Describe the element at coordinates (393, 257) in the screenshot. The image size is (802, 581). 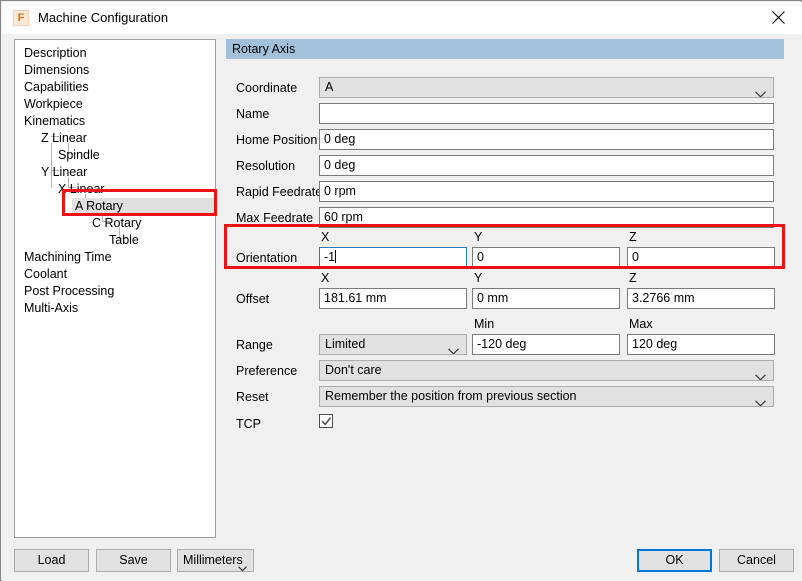
I see `orientation-x-input: -1` at that location.